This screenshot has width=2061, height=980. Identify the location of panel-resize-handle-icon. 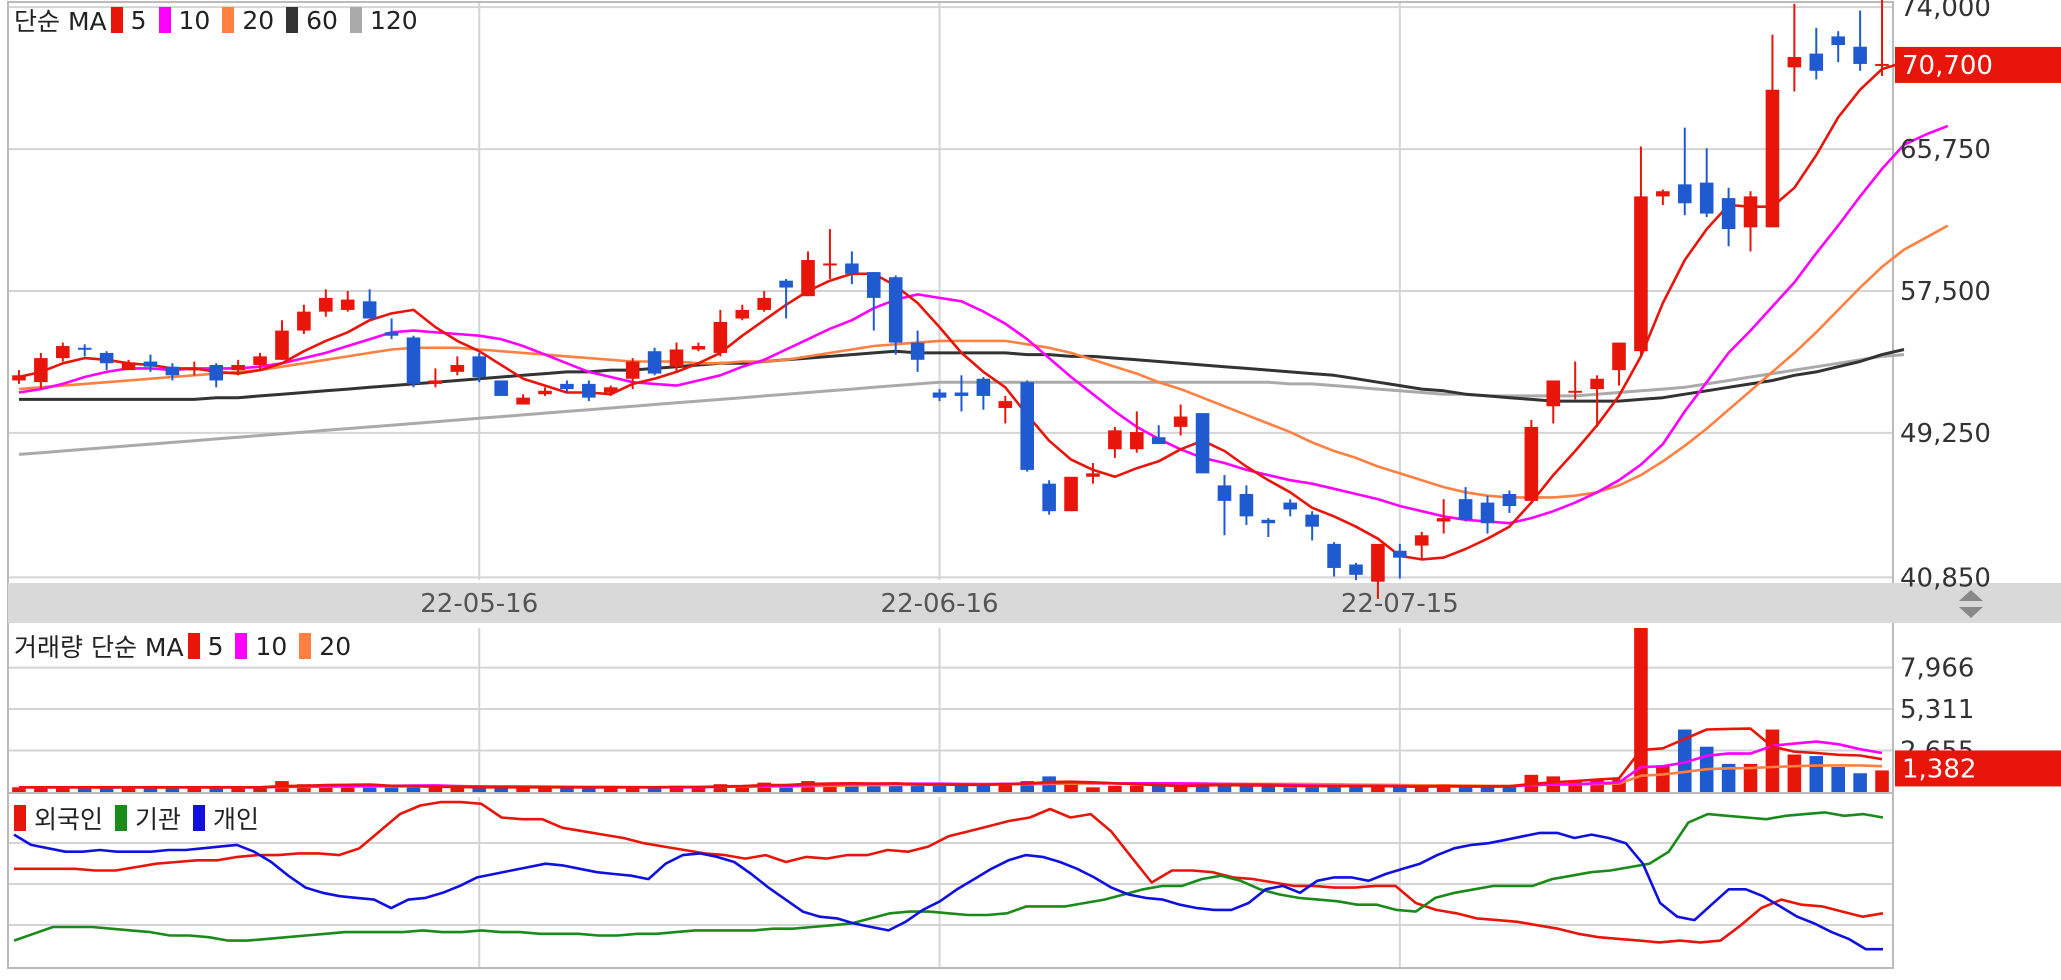
(1971, 604).